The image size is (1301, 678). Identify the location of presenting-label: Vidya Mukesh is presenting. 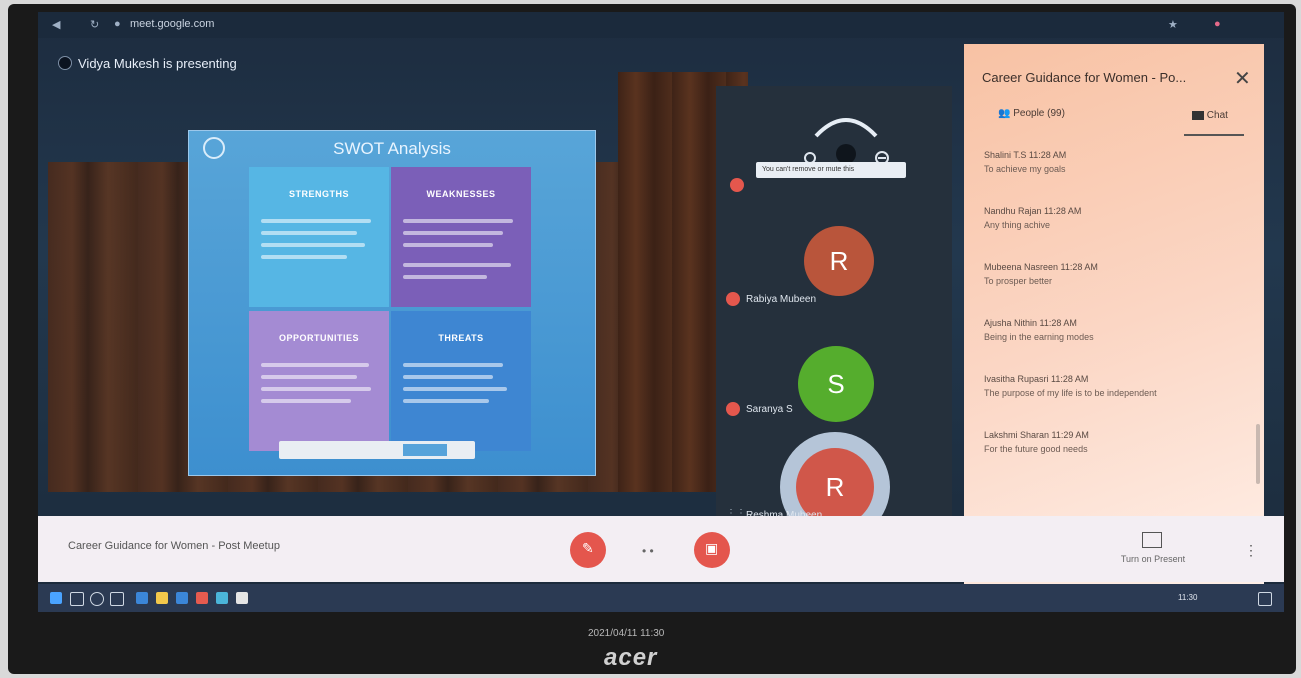
(157, 63).